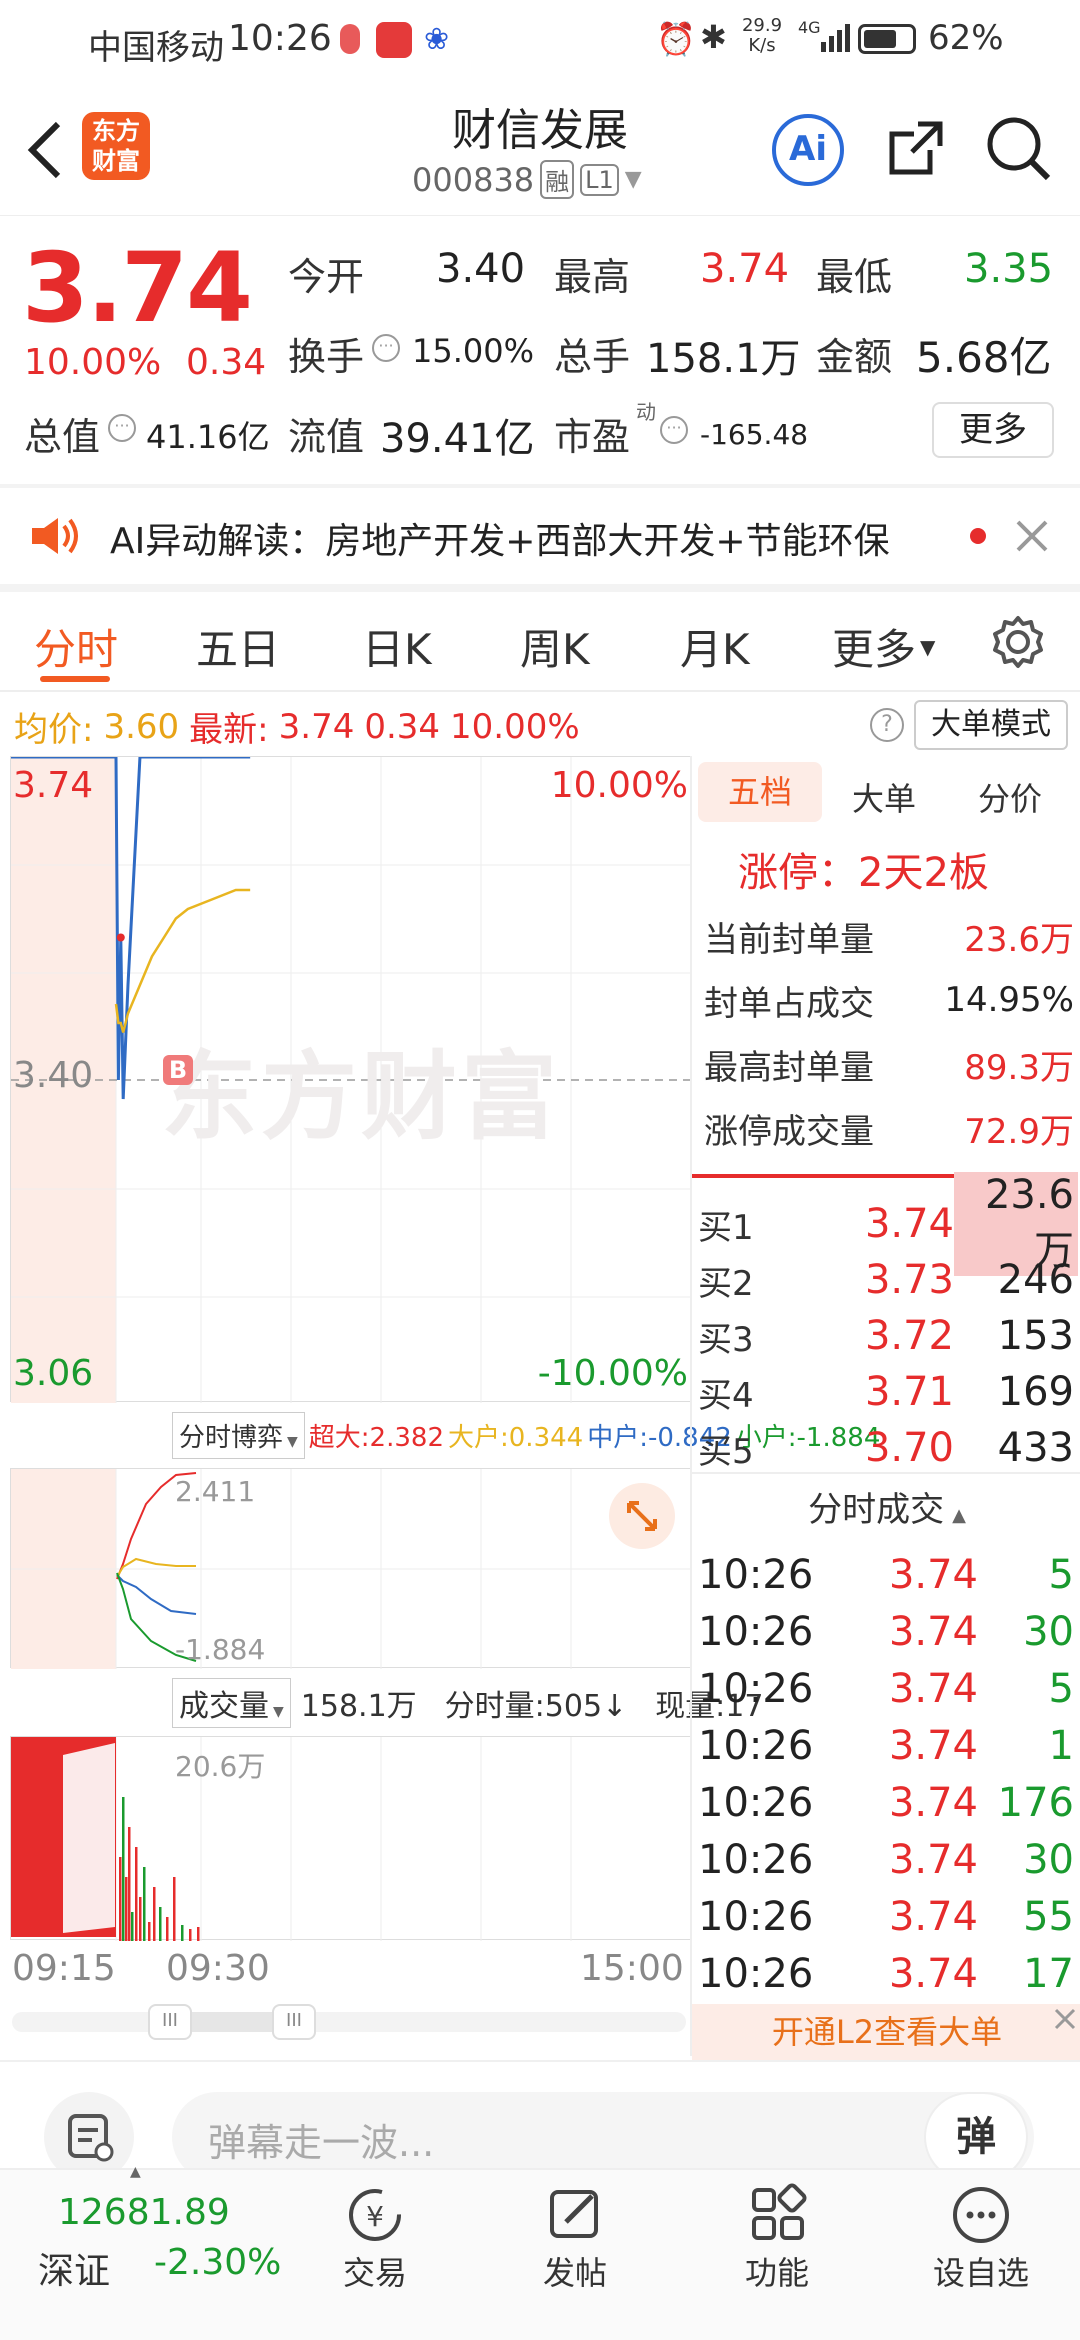  I want to click on search-icon, so click(1019, 149).